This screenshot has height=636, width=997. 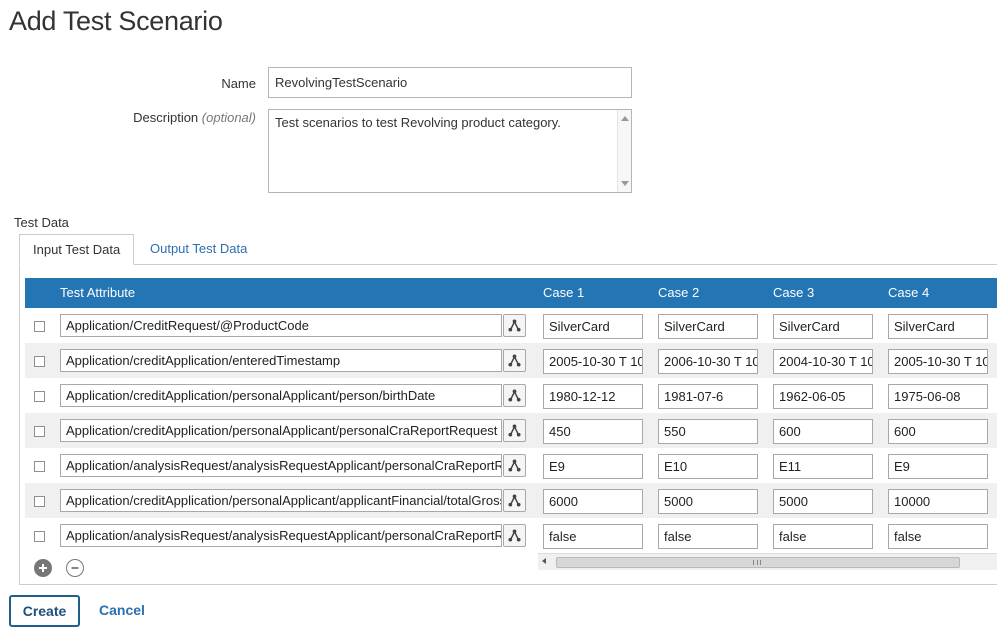 I want to click on case-cell: 550, so click(x=708, y=431).